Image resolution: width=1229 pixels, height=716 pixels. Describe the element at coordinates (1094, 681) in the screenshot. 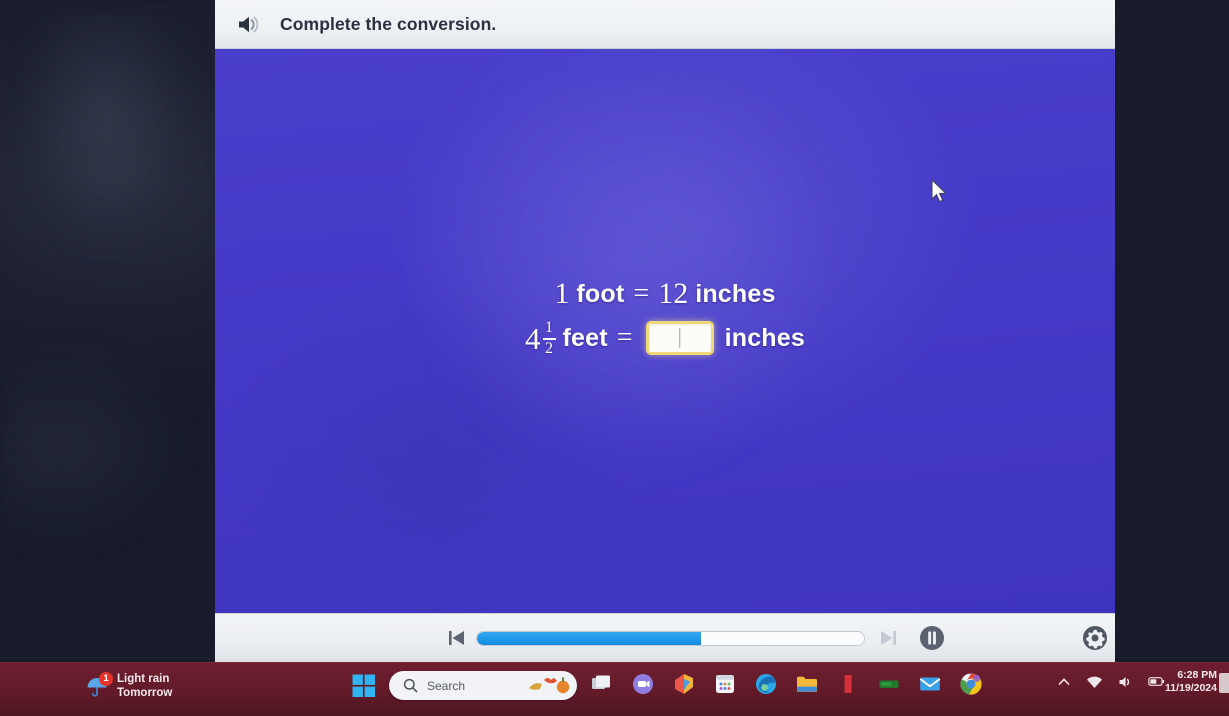

I see `wifi-icon` at that location.